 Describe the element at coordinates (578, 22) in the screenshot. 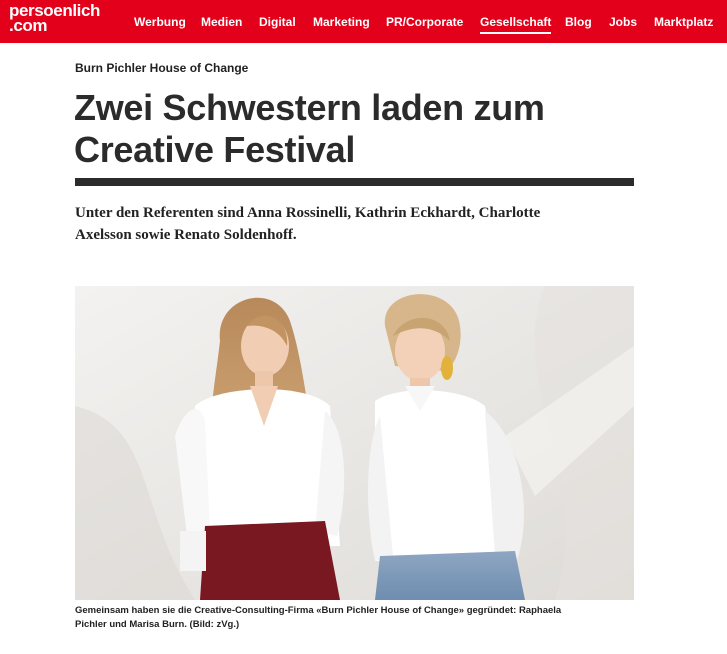

I see `nav-item-blog: Blog` at that location.